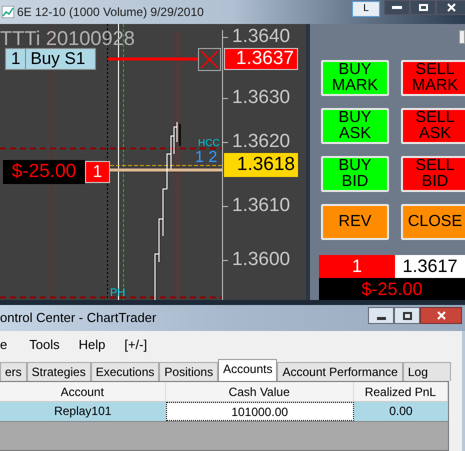 Image resolution: width=465 pixels, height=451 pixels. I want to click on last-price: 1.3617, so click(430, 266).